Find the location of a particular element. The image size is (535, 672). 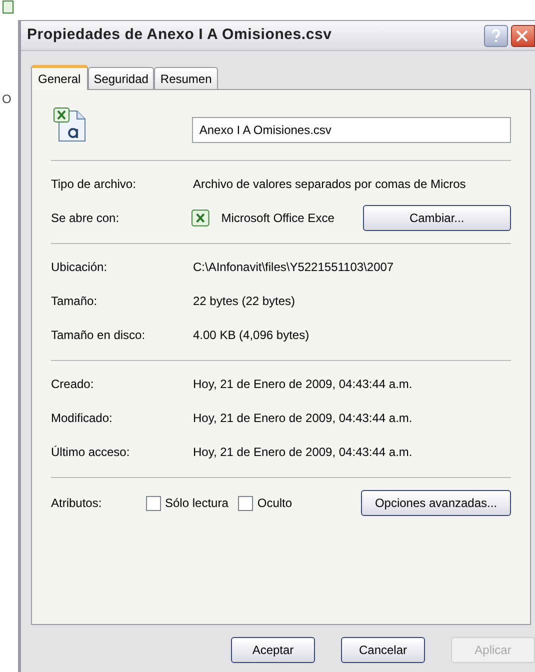

tab: Resumen is located at coordinates (186, 78).